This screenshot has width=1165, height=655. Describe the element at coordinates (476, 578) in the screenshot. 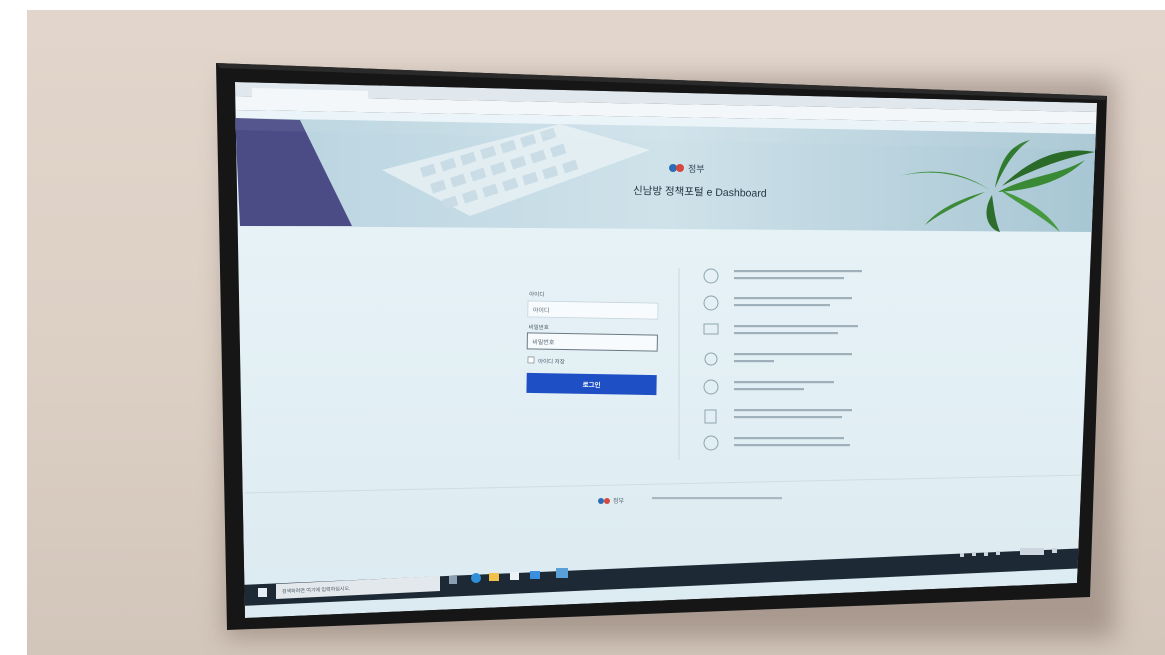

I see `edge-icon` at that location.